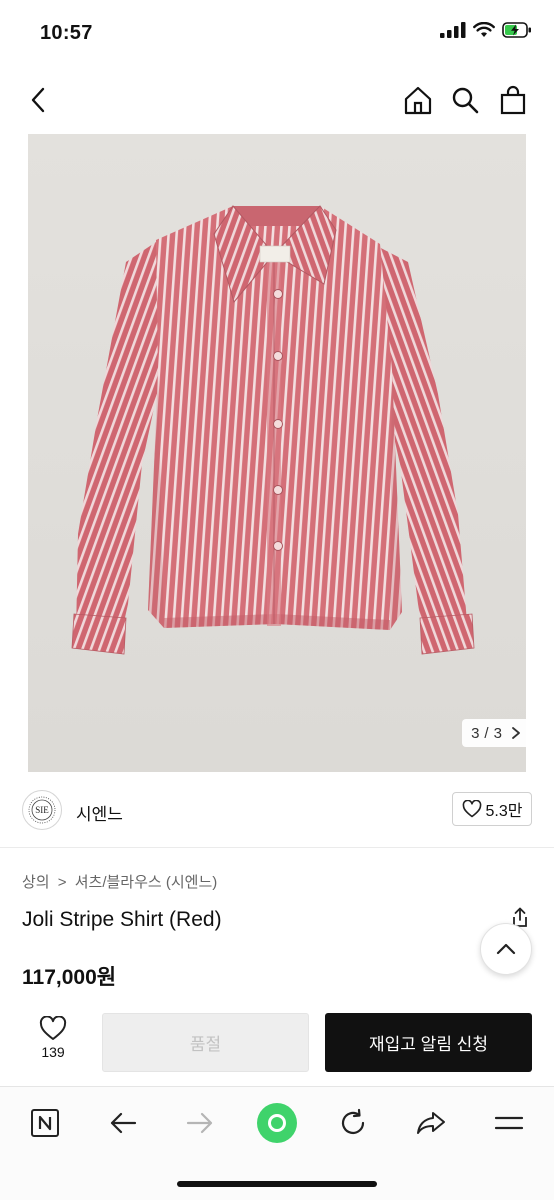 The height and width of the screenshot is (1200, 554). I want to click on search-icon, so click(465, 100).